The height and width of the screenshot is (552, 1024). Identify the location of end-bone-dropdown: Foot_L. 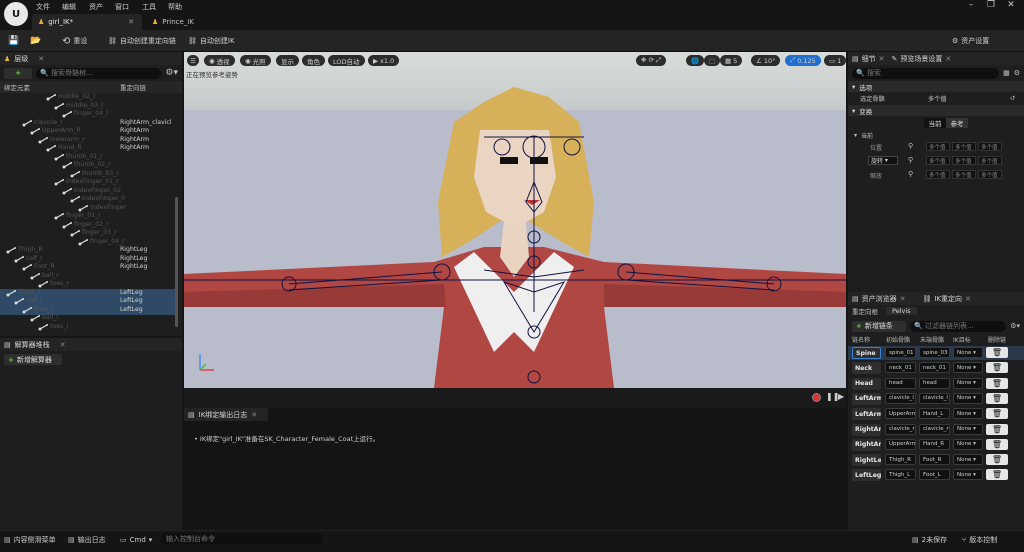
(934, 475).